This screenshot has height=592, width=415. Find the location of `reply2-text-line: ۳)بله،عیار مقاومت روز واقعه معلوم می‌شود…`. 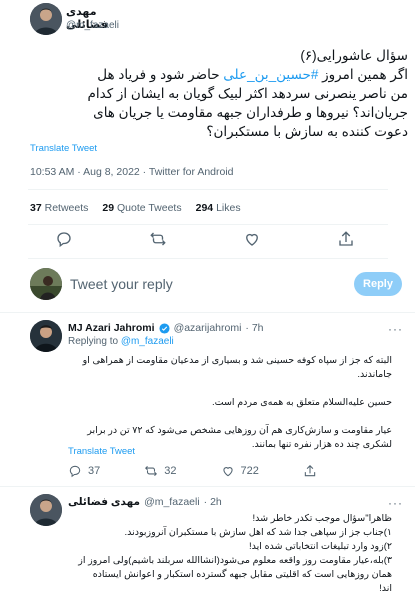

reply2-text-line: ۳)بله،عیار مقاومت روز واقعه معلوم می‌شود… is located at coordinates (235, 560).